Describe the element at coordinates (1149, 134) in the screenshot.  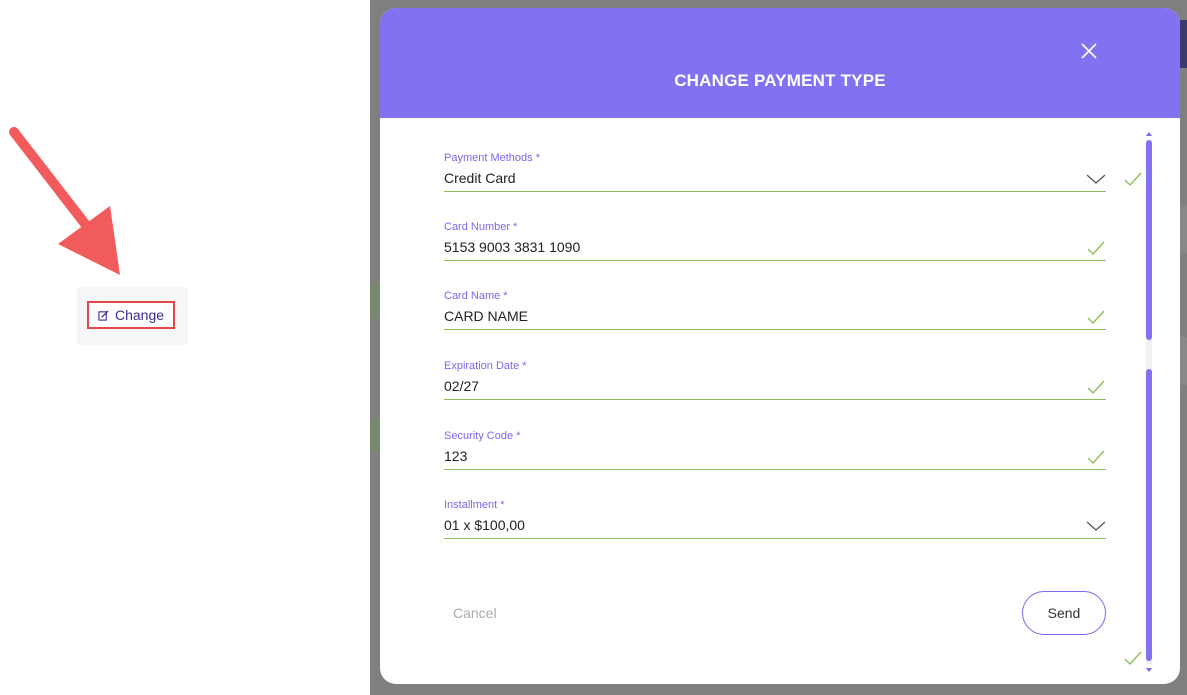
I see `scroll-up-icon` at that location.